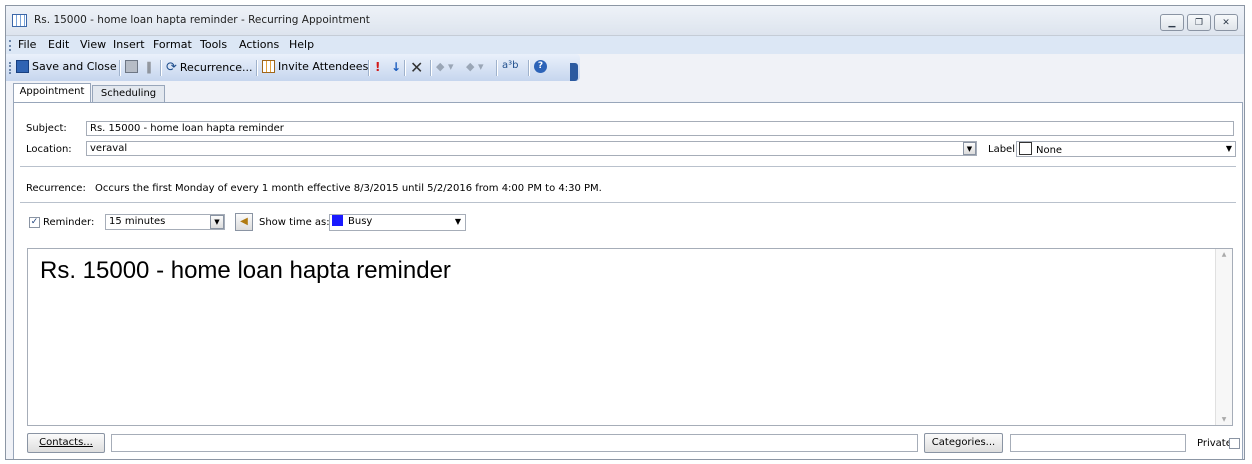 This screenshot has height=464, width=1252. What do you see at coordinates (1223, 337) in the screenshot?
I see `notes-scrollbar: ▲ ▼` at bounding box center [1223, 337].